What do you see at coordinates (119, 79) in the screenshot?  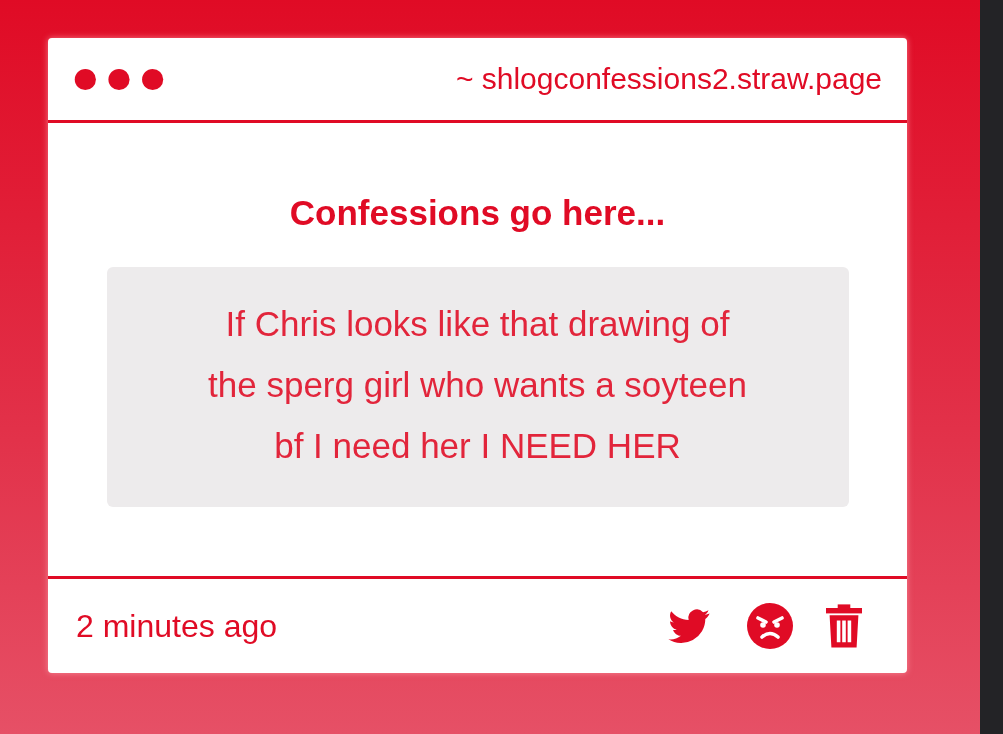 I see `window-dots-icon` at bounding box center [119, 79].